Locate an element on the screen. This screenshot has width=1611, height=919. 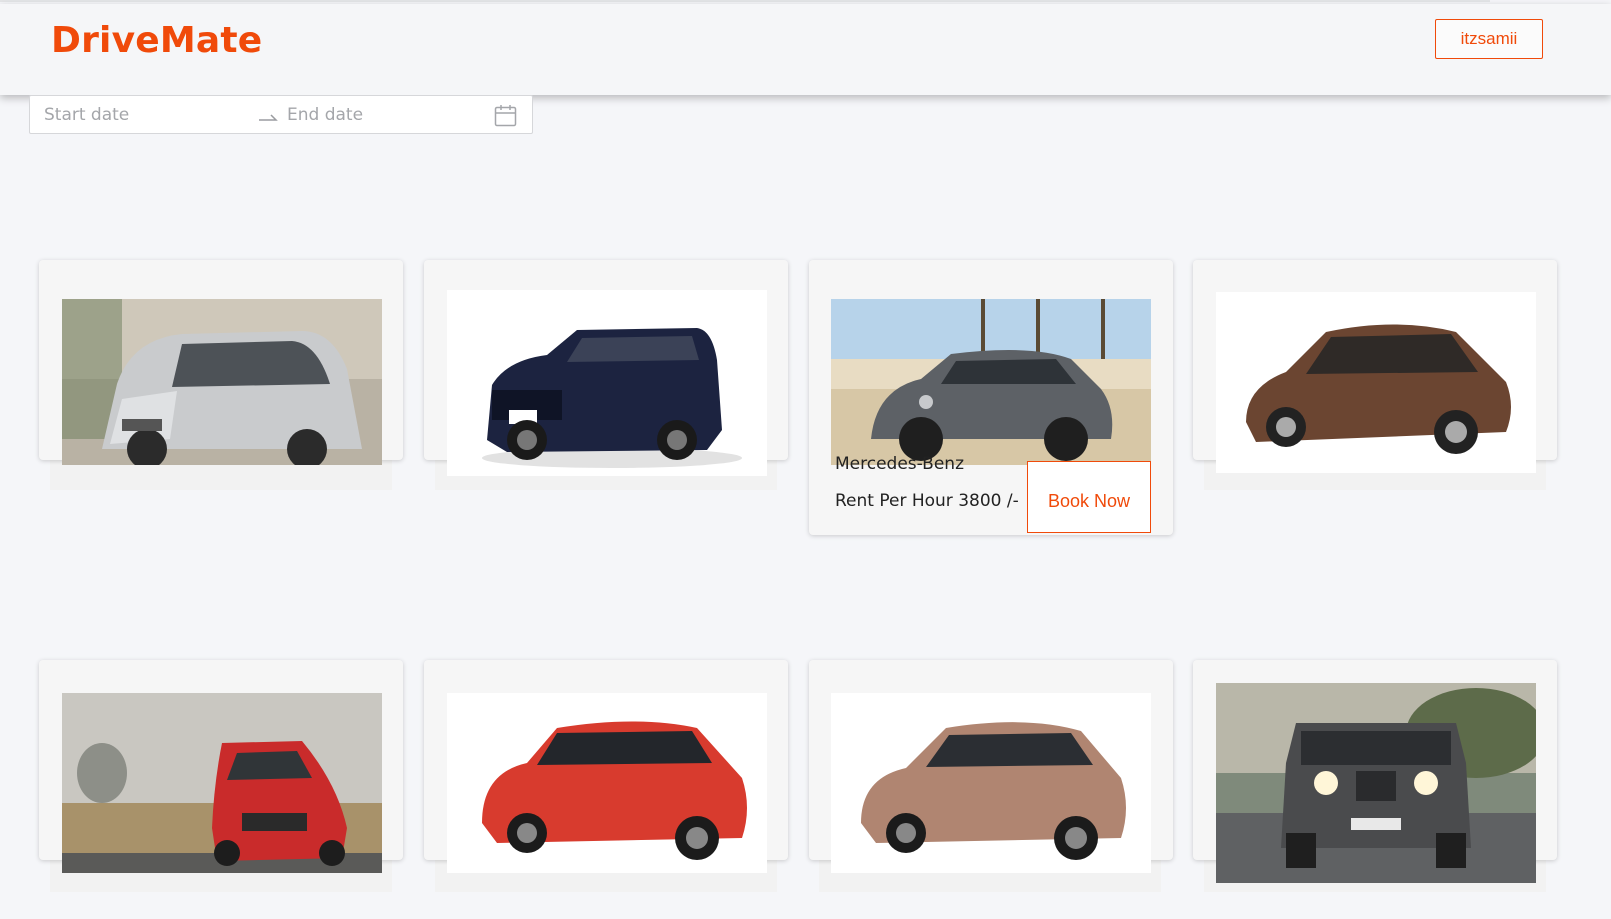
car-photo-red-crossover is located at coordinates (607, 783).